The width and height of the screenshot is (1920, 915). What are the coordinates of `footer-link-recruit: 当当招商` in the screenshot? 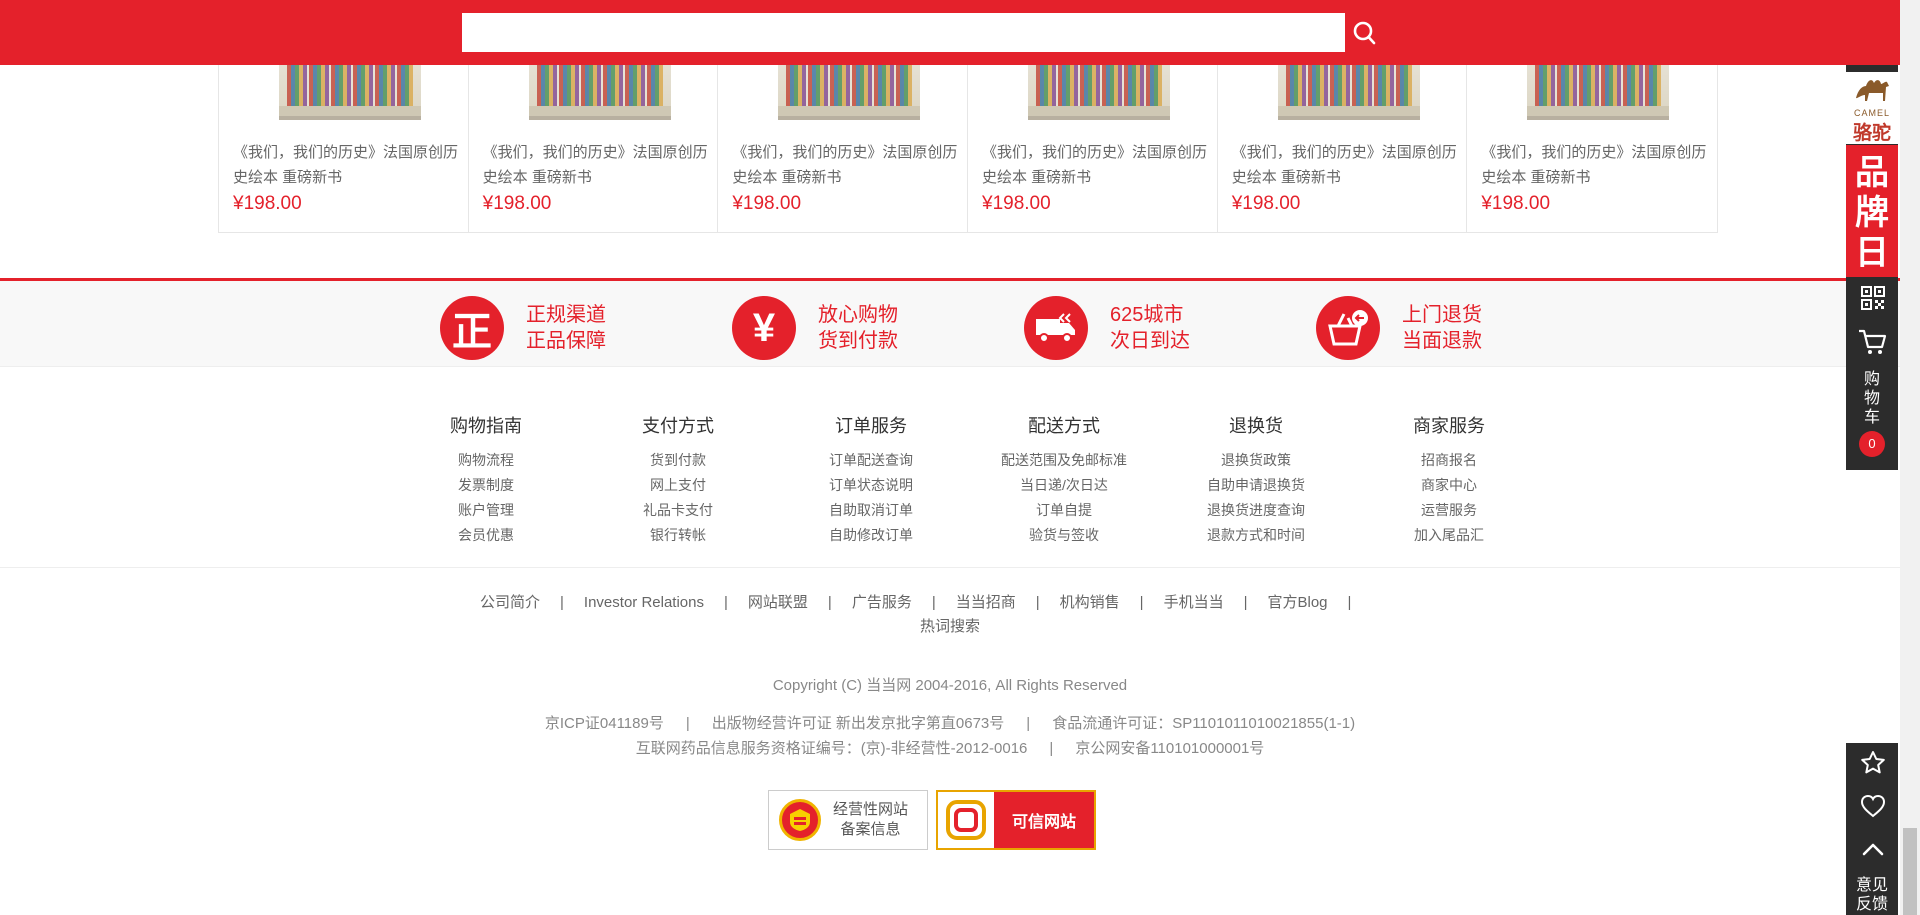 It's located at (986, 602).